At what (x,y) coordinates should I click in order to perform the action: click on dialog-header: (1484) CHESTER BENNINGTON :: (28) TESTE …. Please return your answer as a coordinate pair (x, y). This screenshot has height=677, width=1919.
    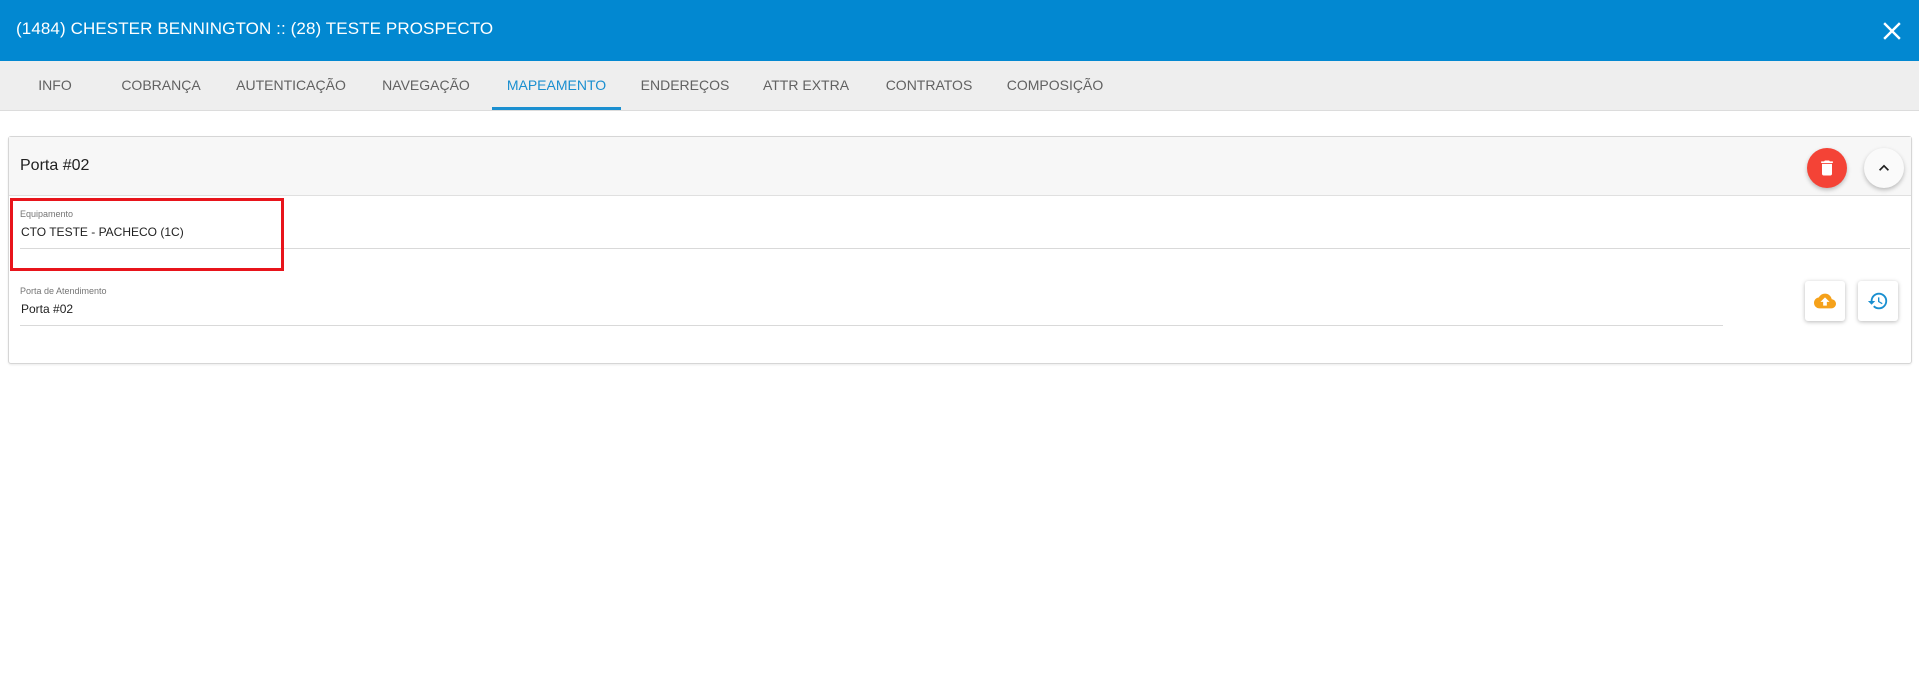
    Looking at the image, I should click on (959, 30).